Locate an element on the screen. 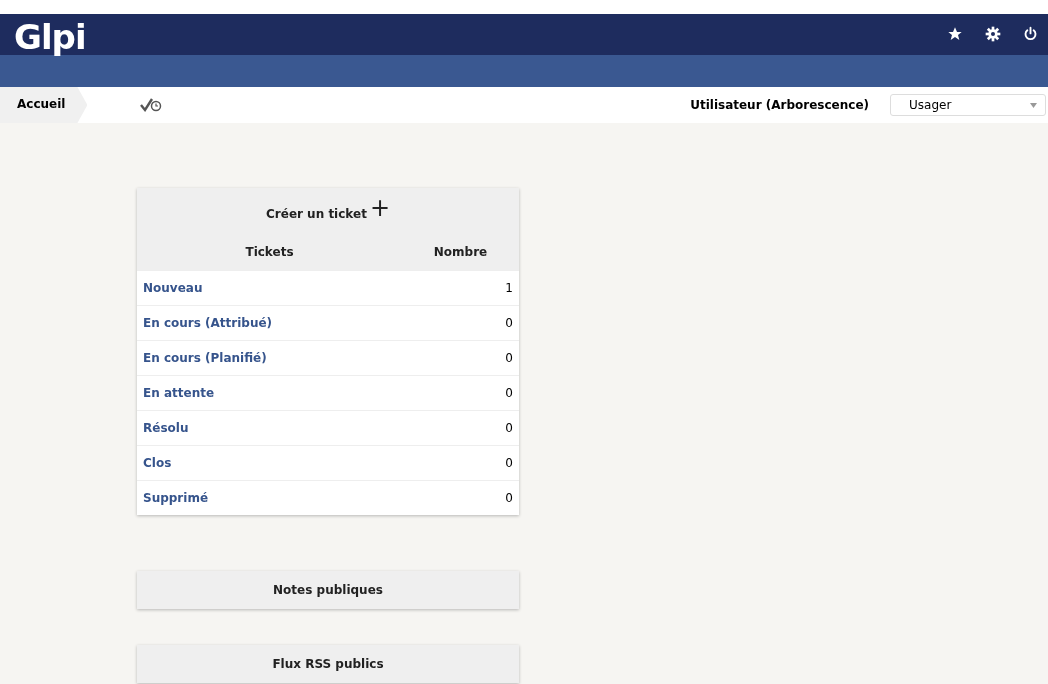  create-ticket-link: Créer un ticket is located at coordinates (316, 211).